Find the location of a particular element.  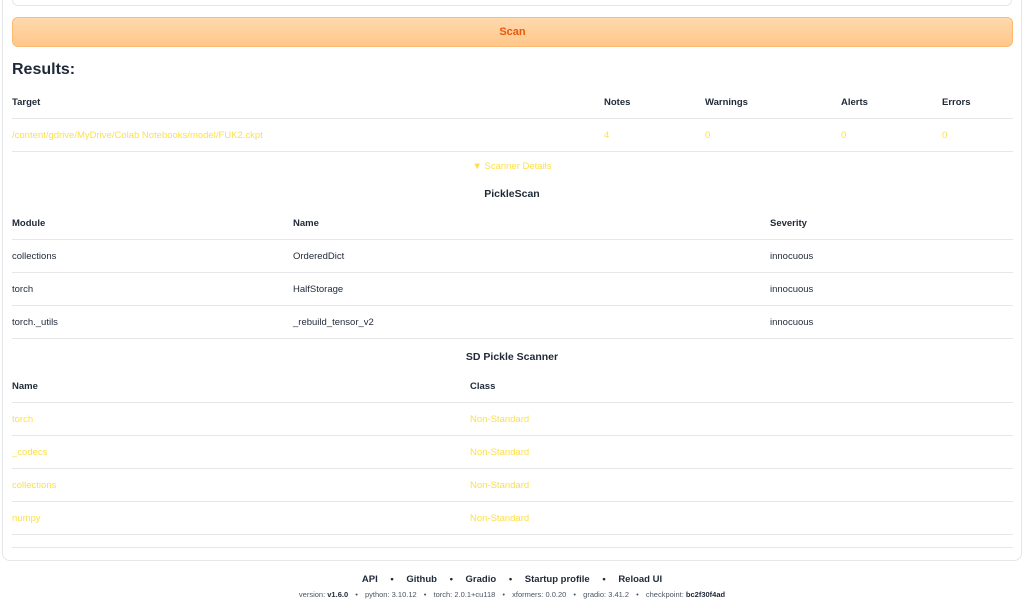

xformers-label: xformers: is located at coordinates (529, 594).